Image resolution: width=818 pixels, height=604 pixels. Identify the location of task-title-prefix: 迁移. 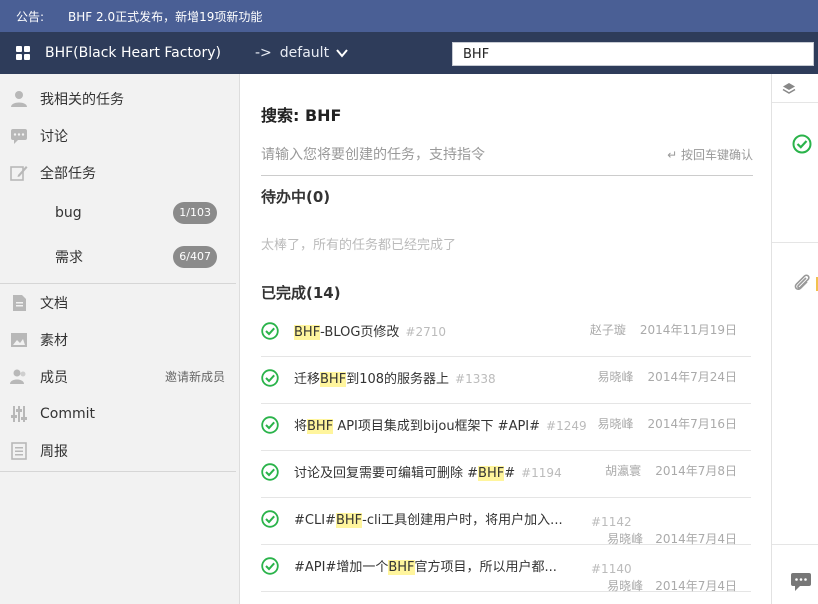
(307, 379).